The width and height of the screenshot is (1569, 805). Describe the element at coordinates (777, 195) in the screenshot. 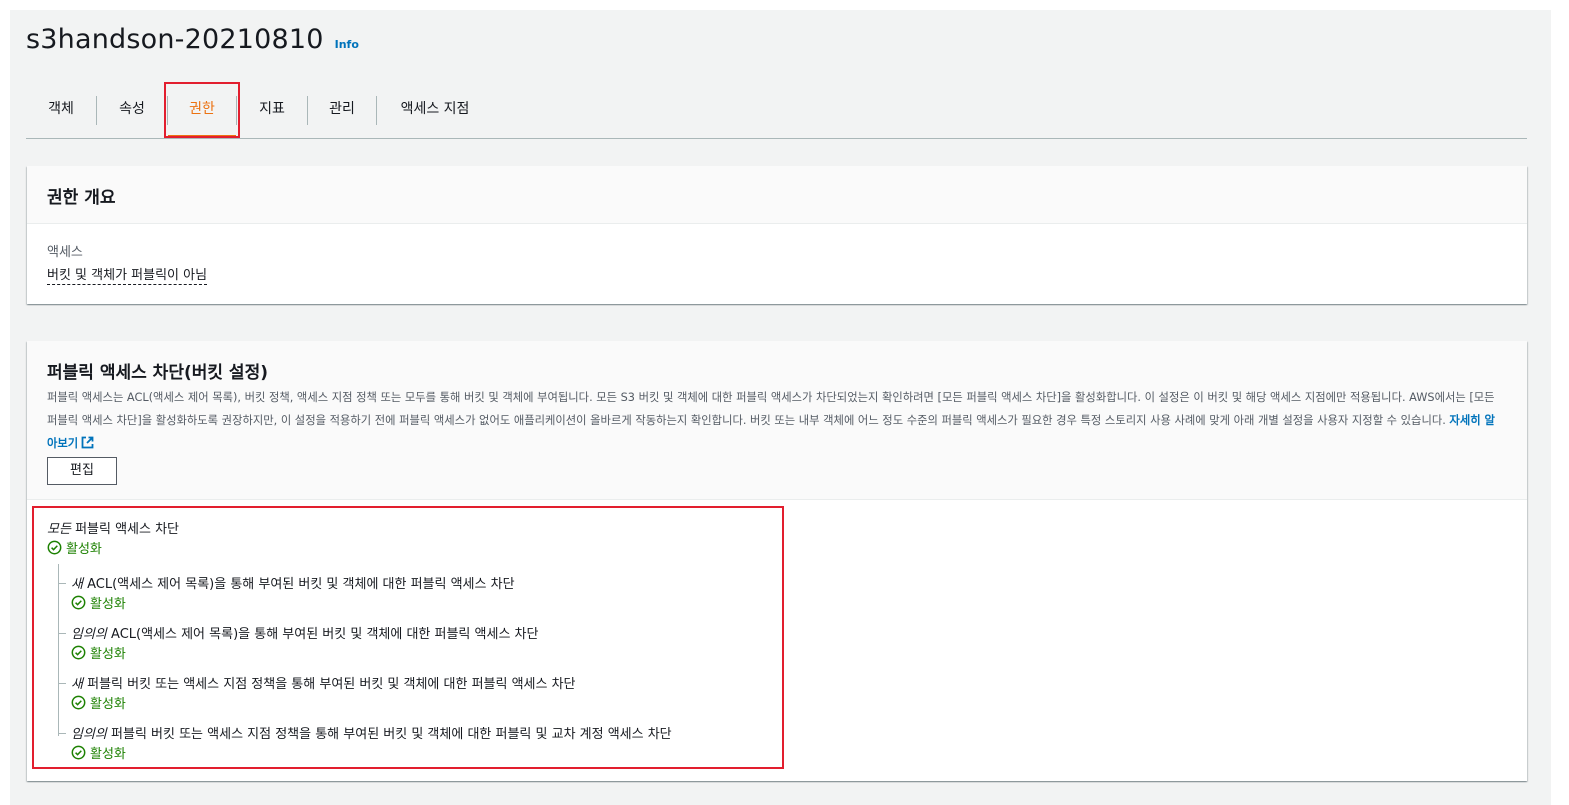

I see `card-header: 권한 개요` at that location.